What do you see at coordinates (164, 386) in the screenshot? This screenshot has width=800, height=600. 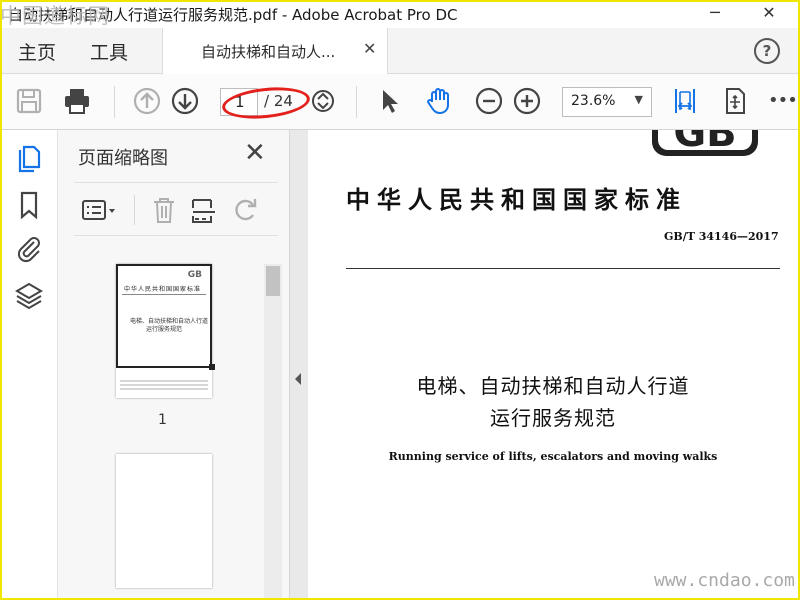 I see `thumb-footer` at bounding box center [164, 386].